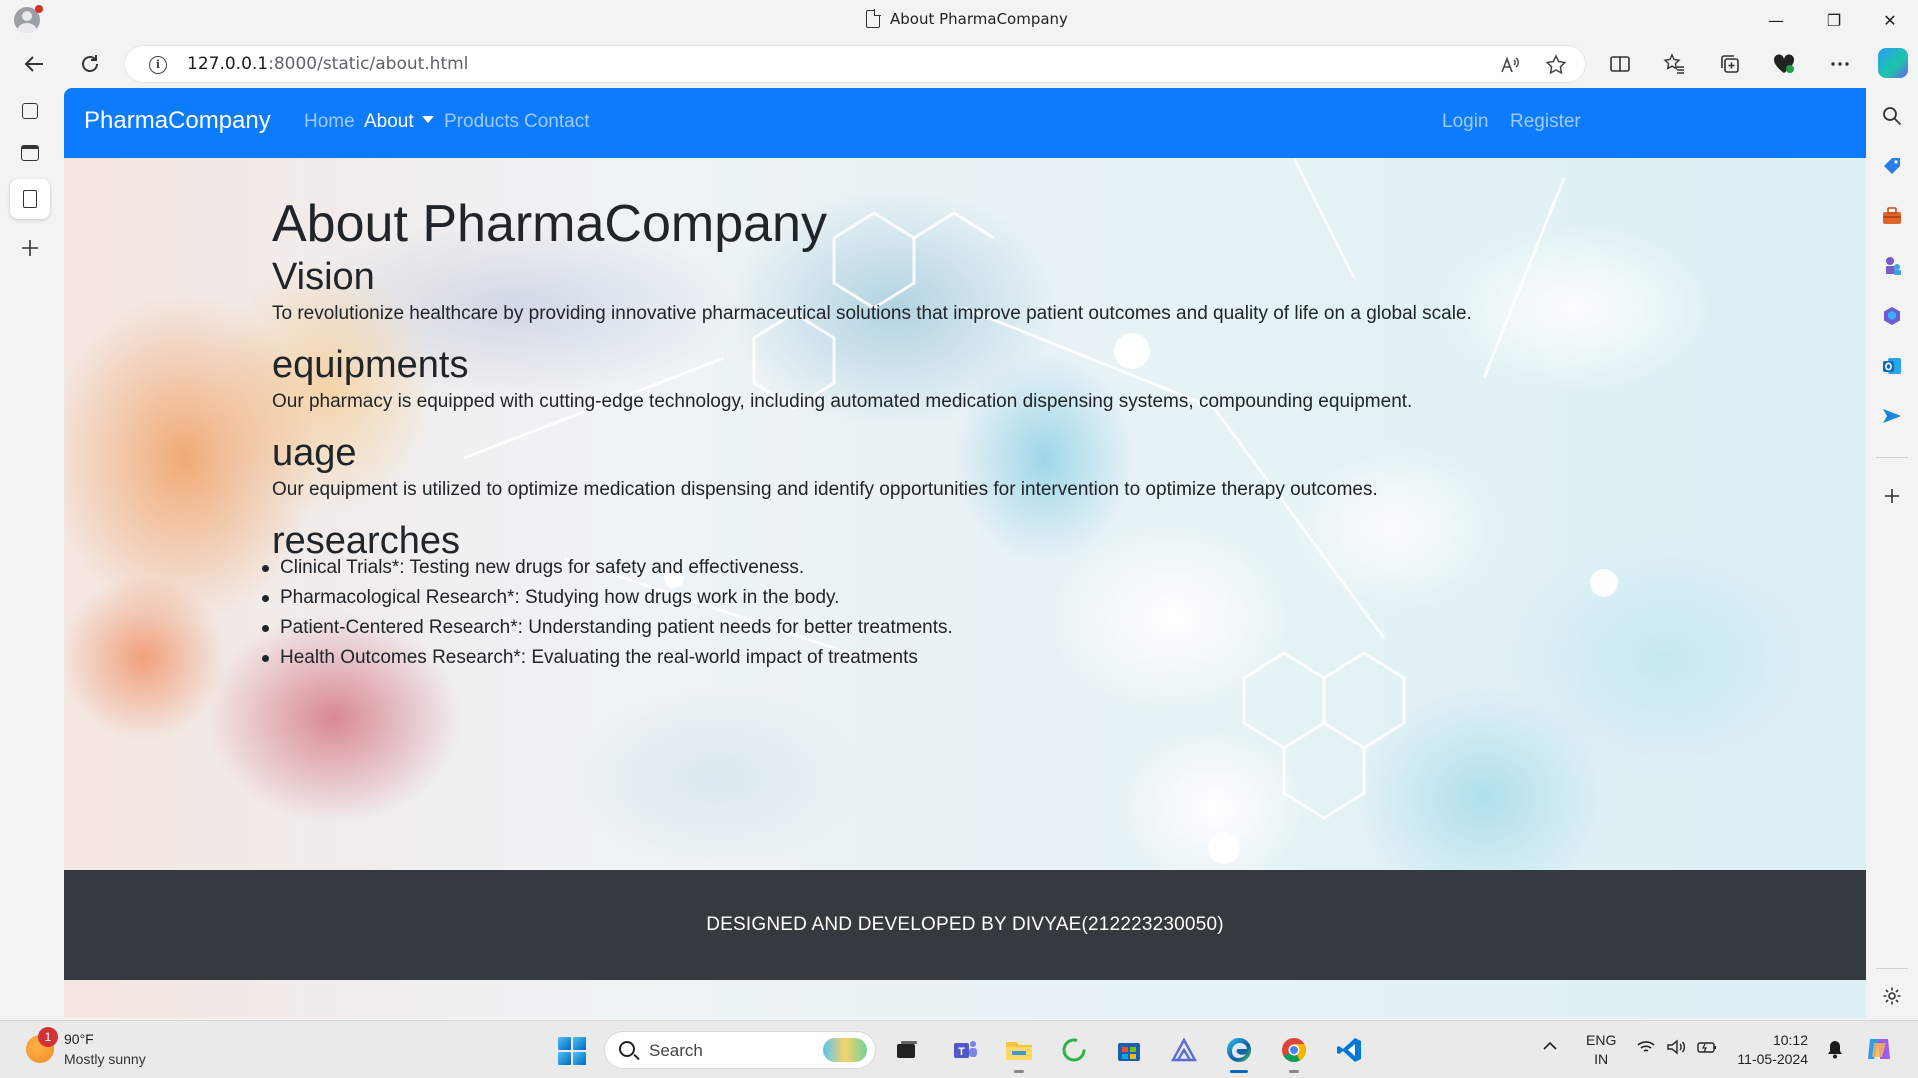 The height and width of the screenshot is (1078, 1918). I want to click on favorite-star-icon, so click(1556, 65).